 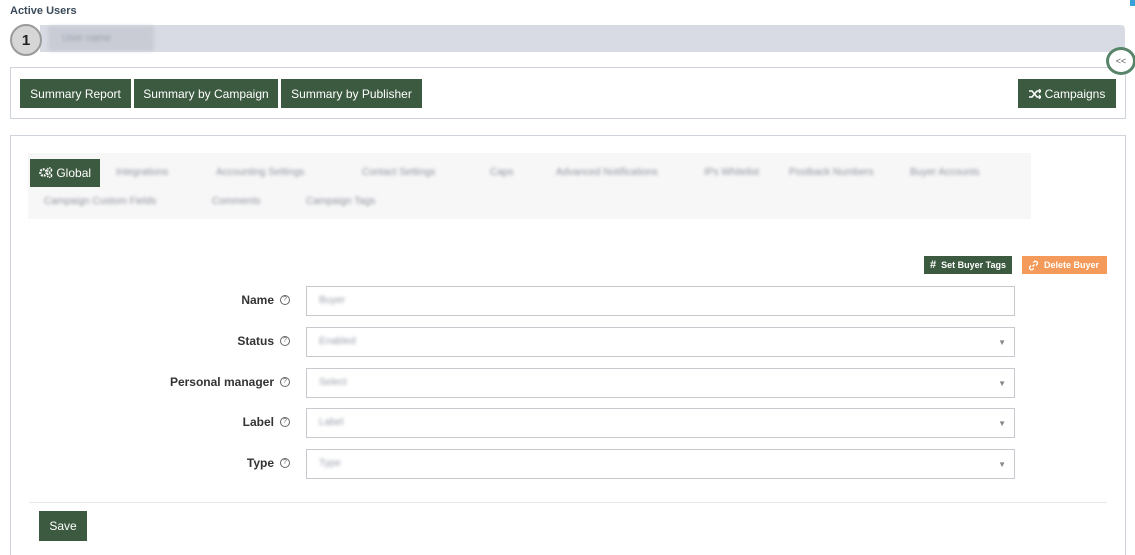 I want to click on user-name-pill: User name, so click(x=101, y=38).